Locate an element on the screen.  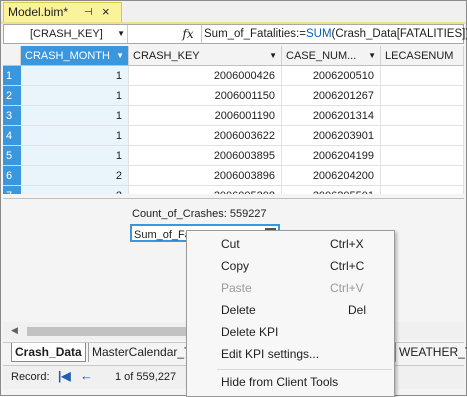
menu-item-delete-kpi: Delete KPI is located at coordinates (290, 332).